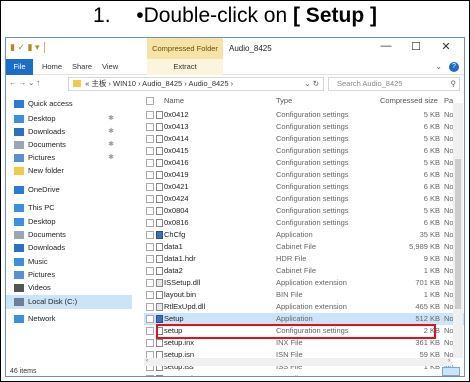 The width and height of the screenshot is (470, 382). I want to click on horizontal-scrollbar: ‹ ›, so click(298, 362).